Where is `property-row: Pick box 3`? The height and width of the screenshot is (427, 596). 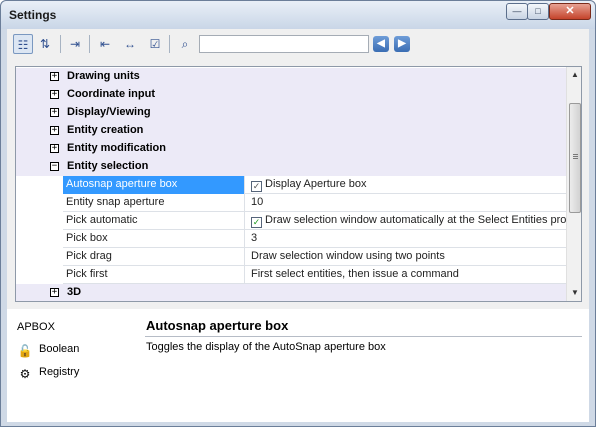 property-row: Pick box 3 is located at coordinates (314, 239).